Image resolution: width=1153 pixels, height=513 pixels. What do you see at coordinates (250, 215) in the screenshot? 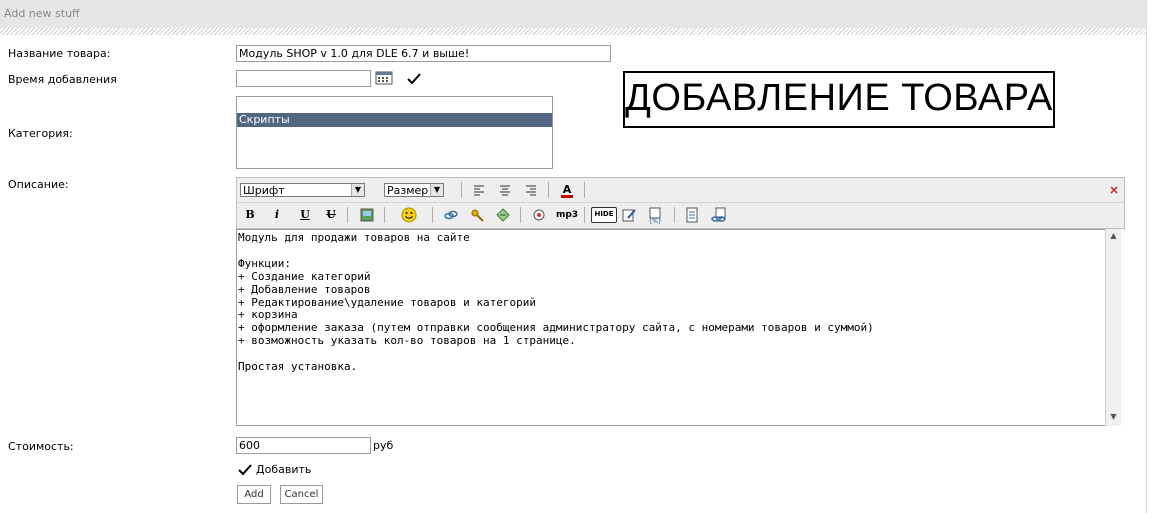
I see `bold-icon: B` at bounding box center [250, 215].